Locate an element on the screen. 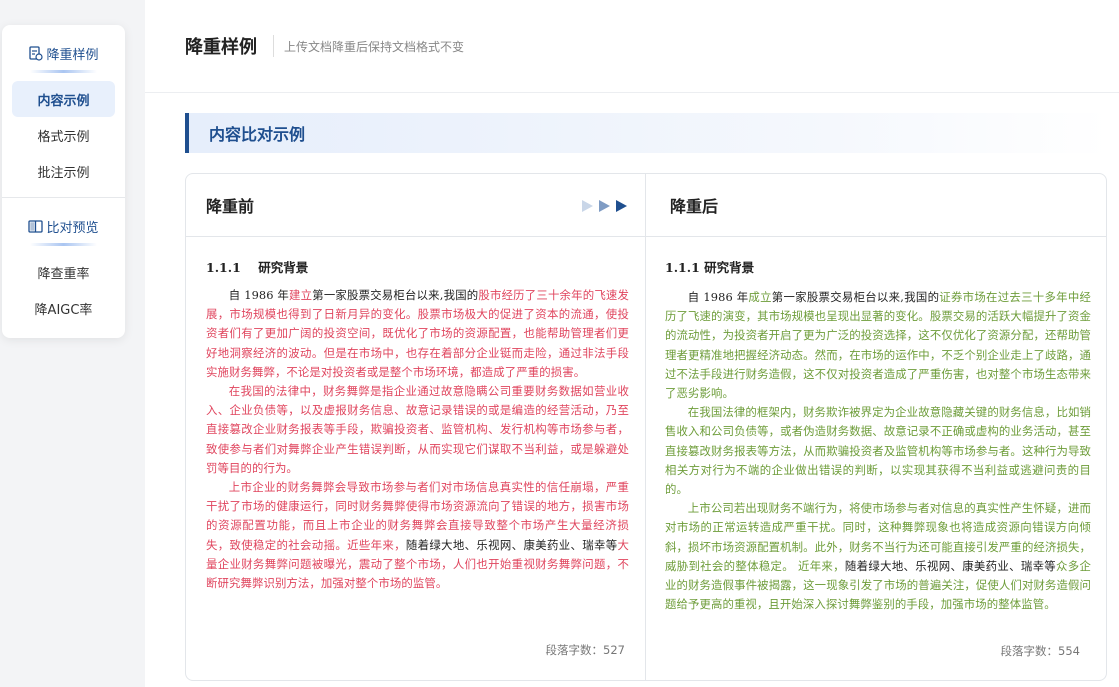 This screenshot has height=687, width=1119. play-arrow-mid-icon is located at coordinates (604, 206).